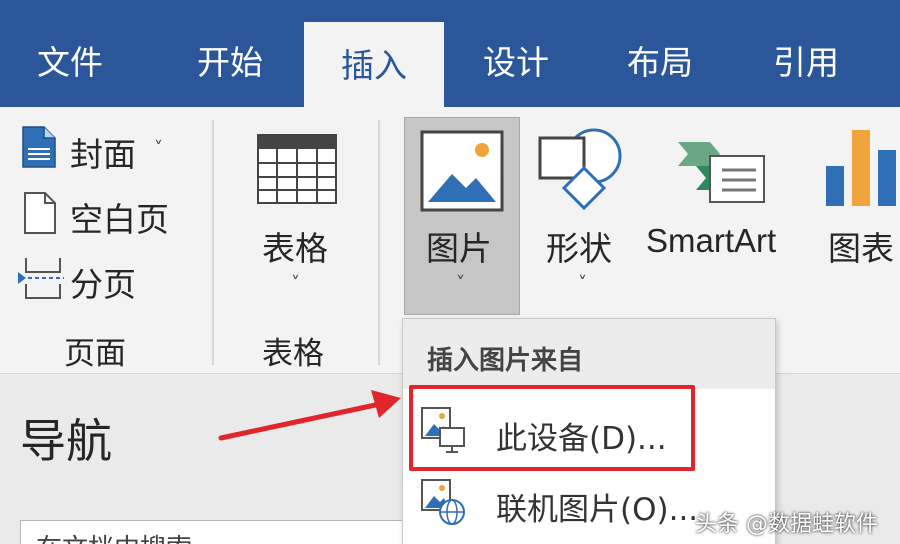 The height and width of the screenshot is (544, 900). What do you see at coordinates (462, 171) in the screenshot?
I see `picture-icon` at bounding box center [462, 171].